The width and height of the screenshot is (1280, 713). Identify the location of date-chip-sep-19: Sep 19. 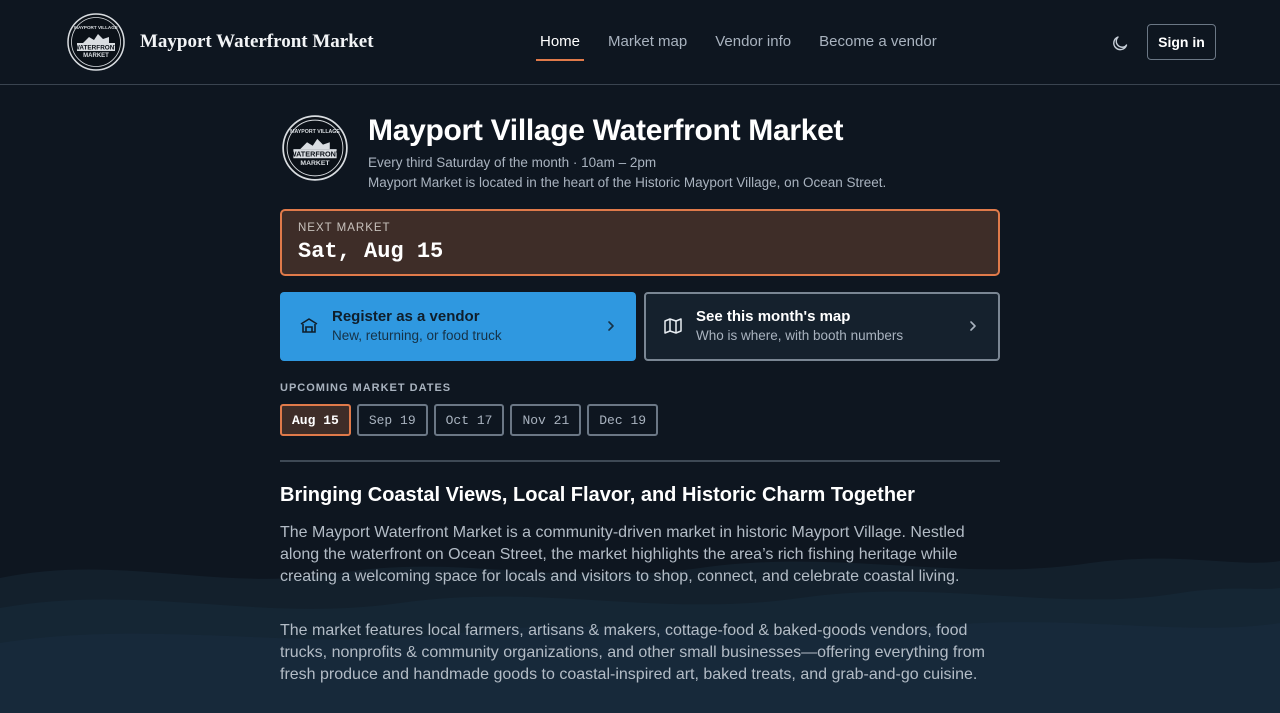
(392, 420).